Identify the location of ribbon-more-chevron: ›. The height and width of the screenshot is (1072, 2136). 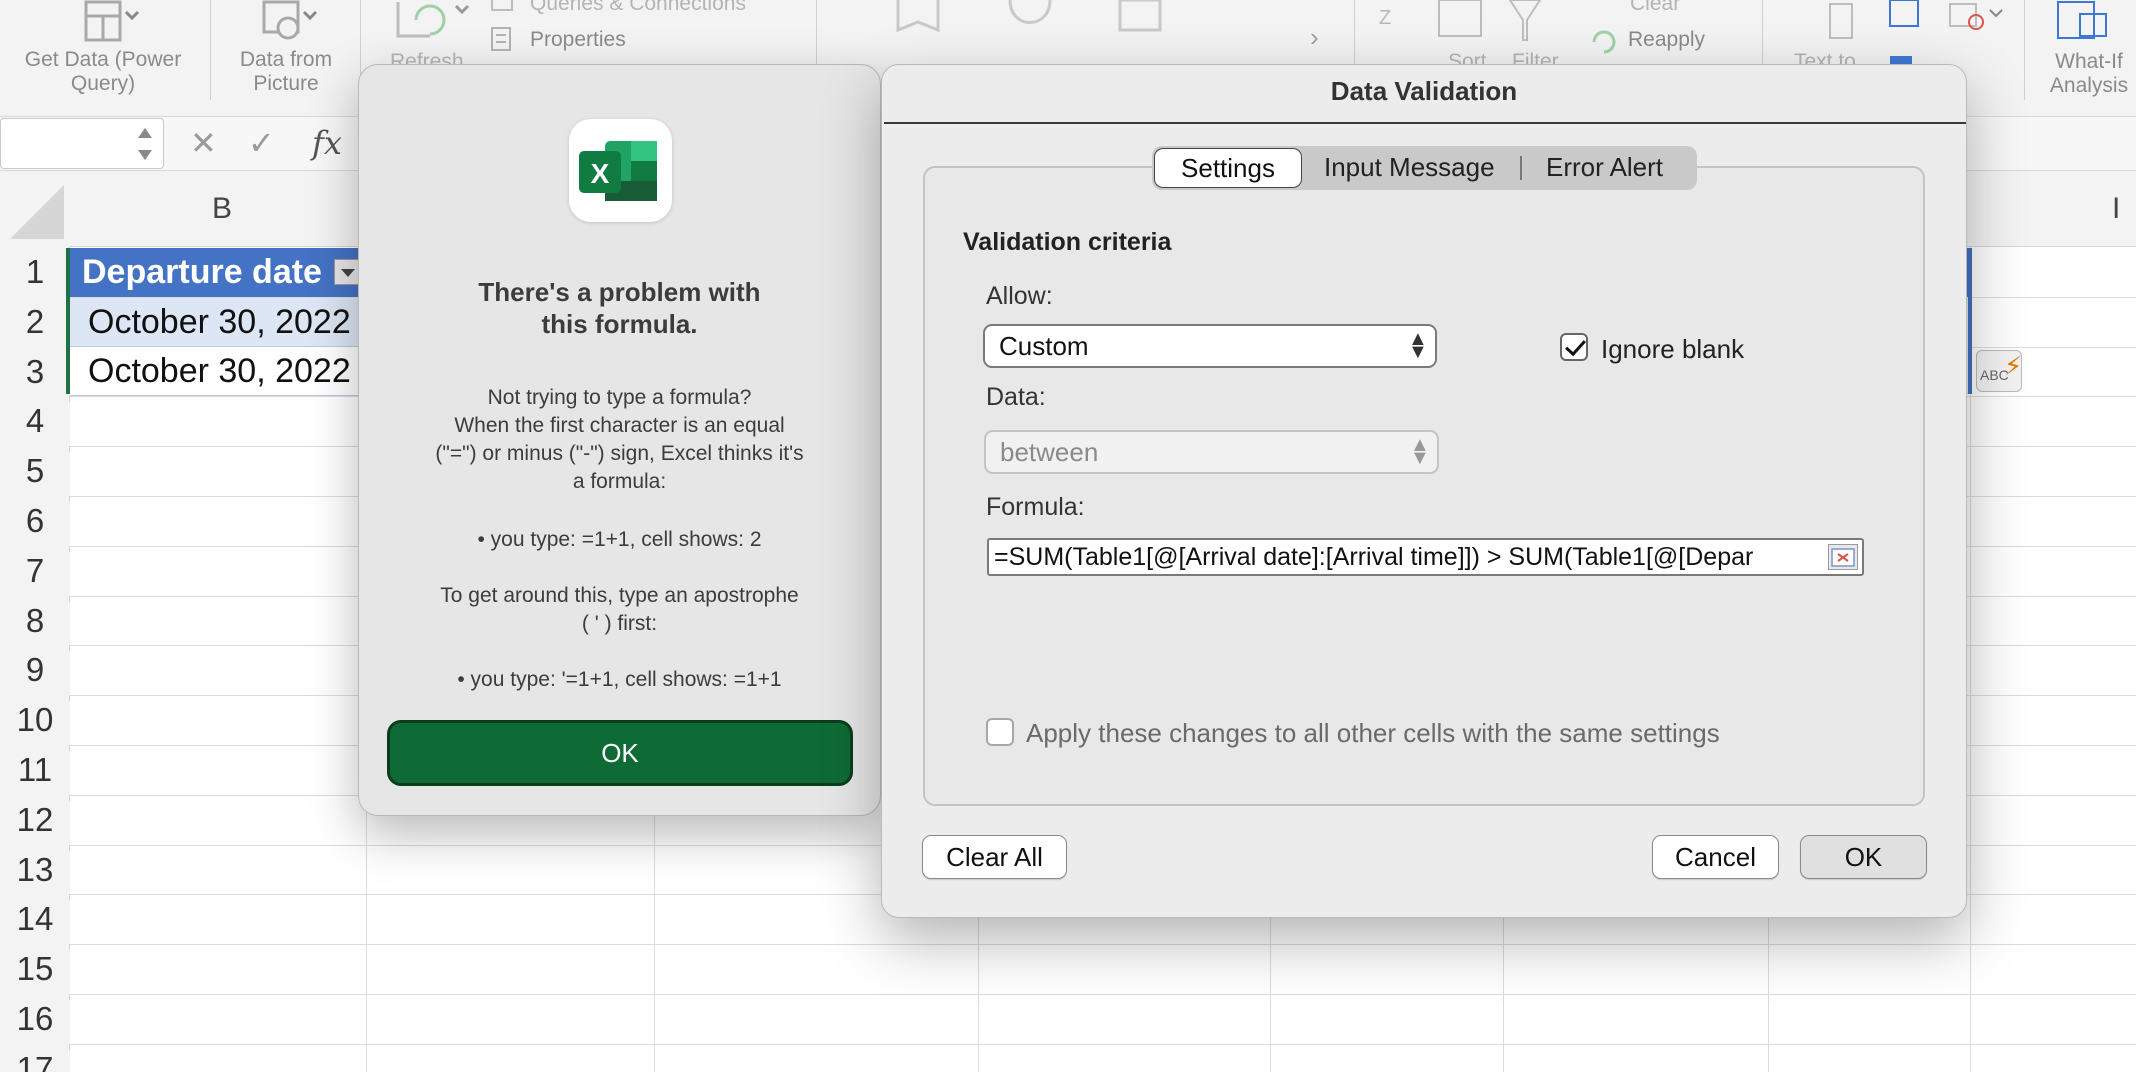
(1314, 37).